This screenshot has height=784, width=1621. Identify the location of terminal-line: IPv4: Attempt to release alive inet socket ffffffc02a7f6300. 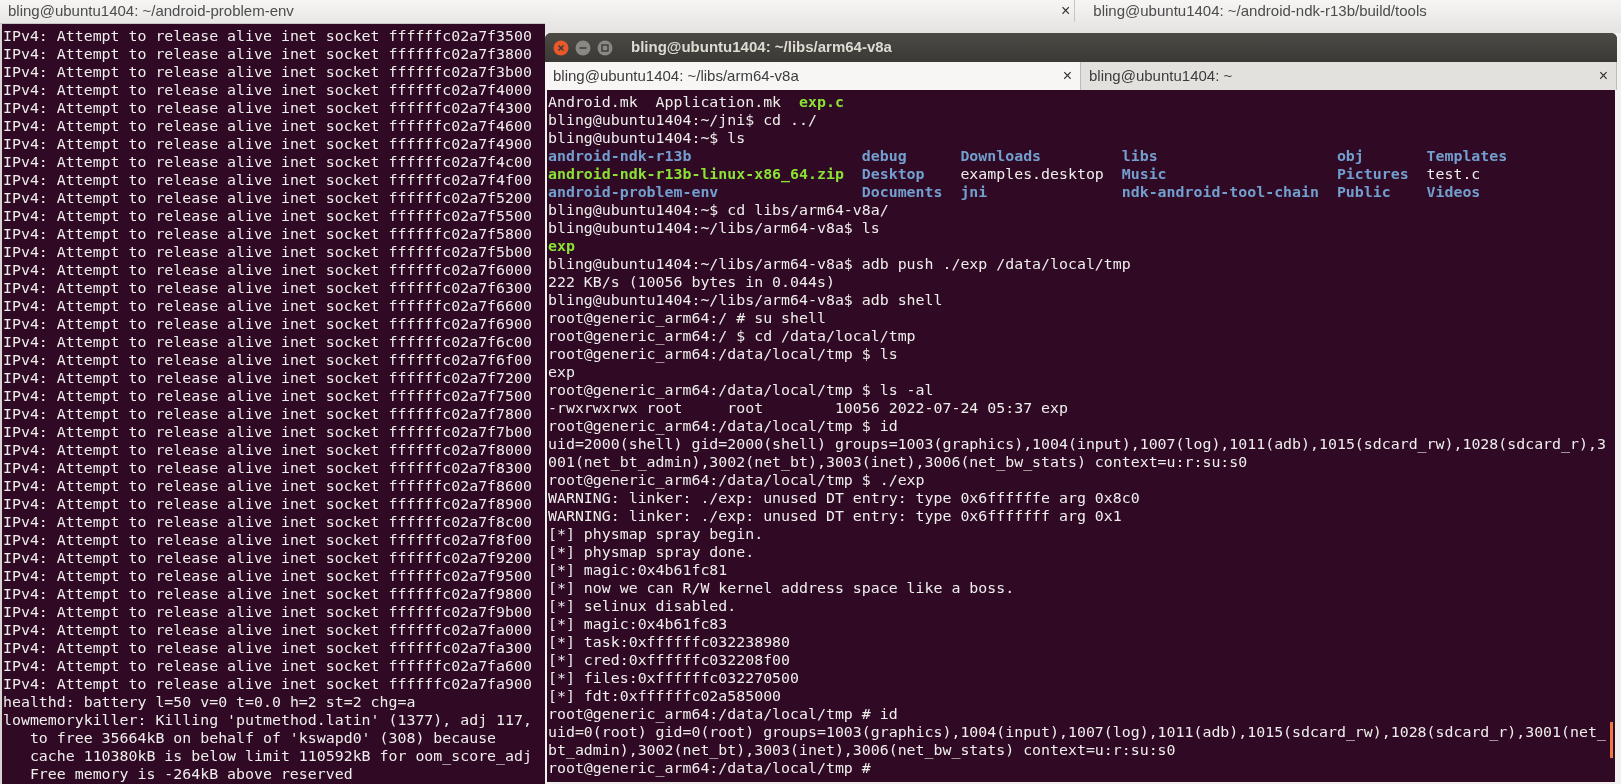
(267, 288).